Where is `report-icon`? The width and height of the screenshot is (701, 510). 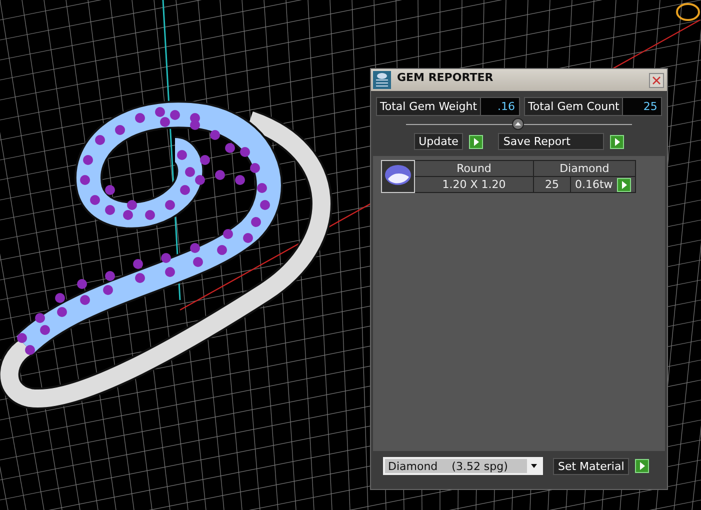 report-icon is located at coordinates (382, 80).